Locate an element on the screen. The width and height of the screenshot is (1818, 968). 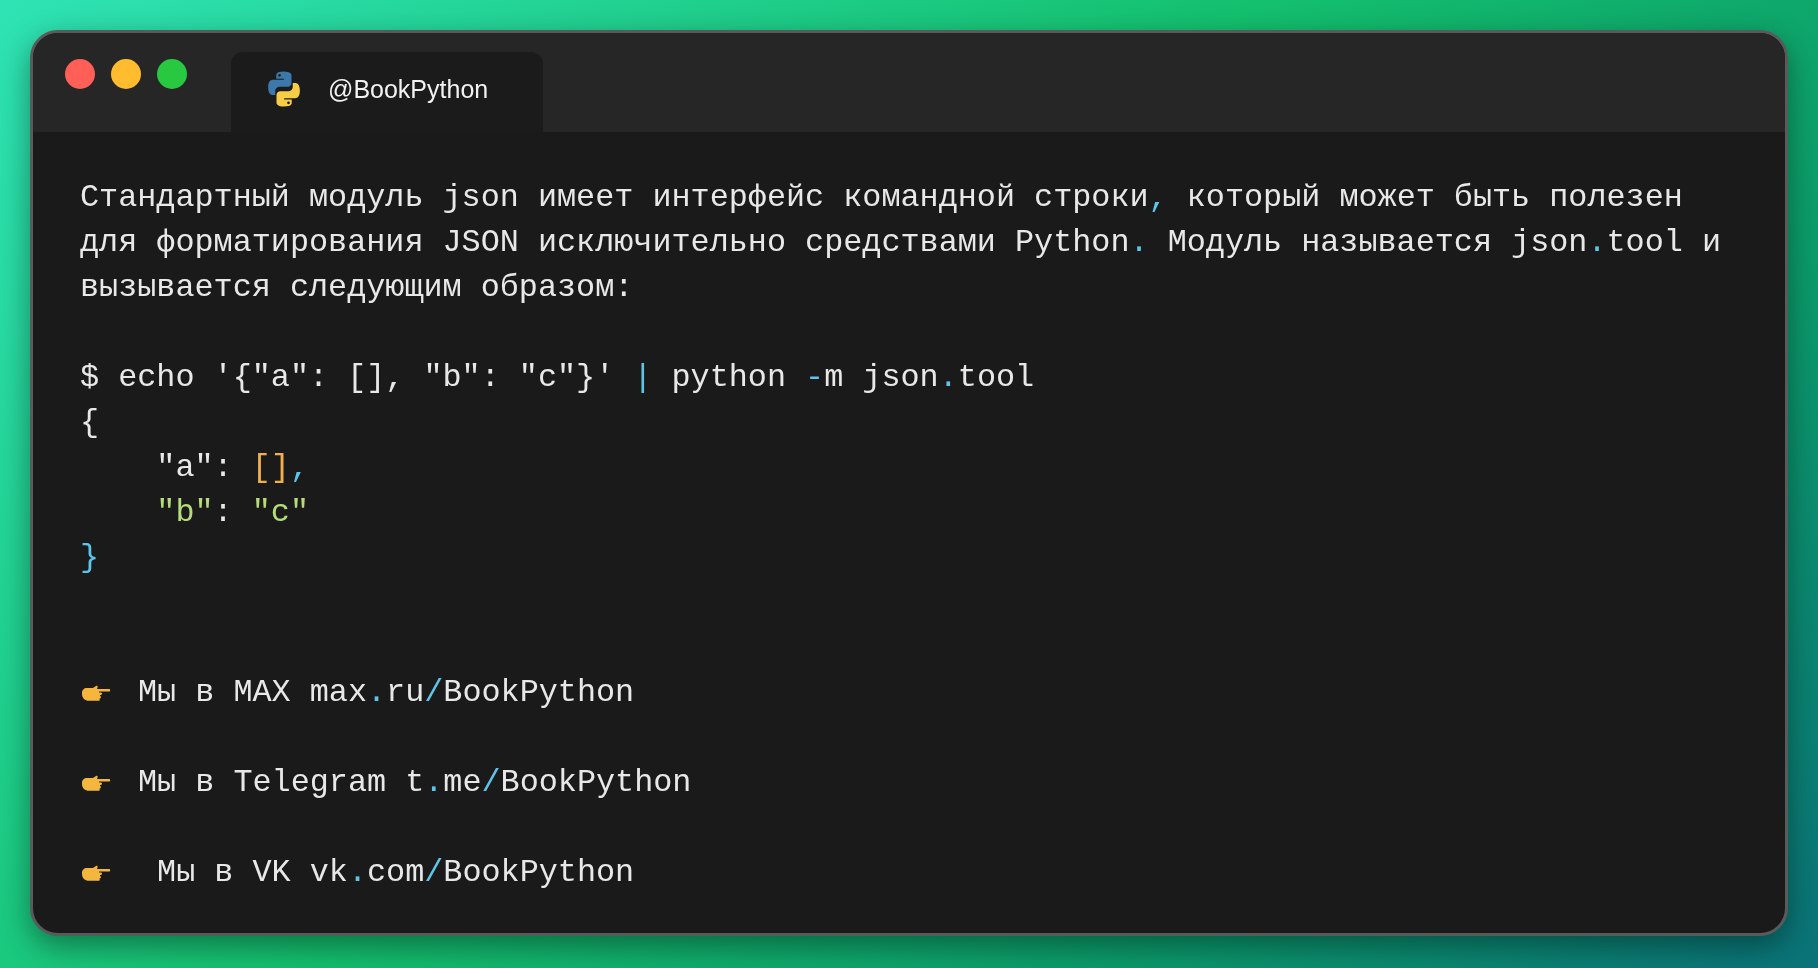
code-line: } is located at coordinates (90, 558).